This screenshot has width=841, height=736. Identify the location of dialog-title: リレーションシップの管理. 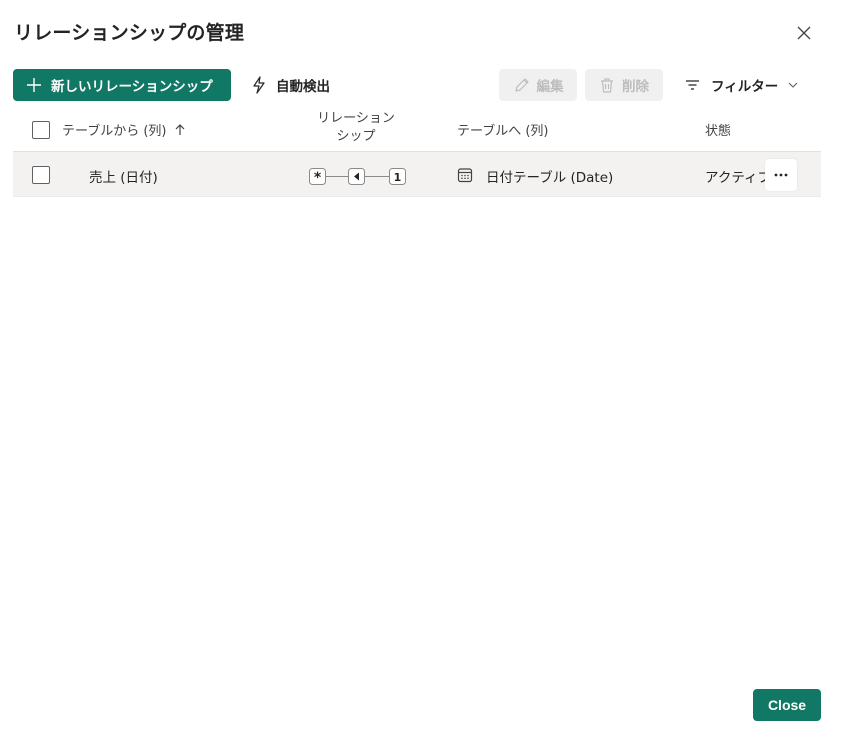
(129, 33).